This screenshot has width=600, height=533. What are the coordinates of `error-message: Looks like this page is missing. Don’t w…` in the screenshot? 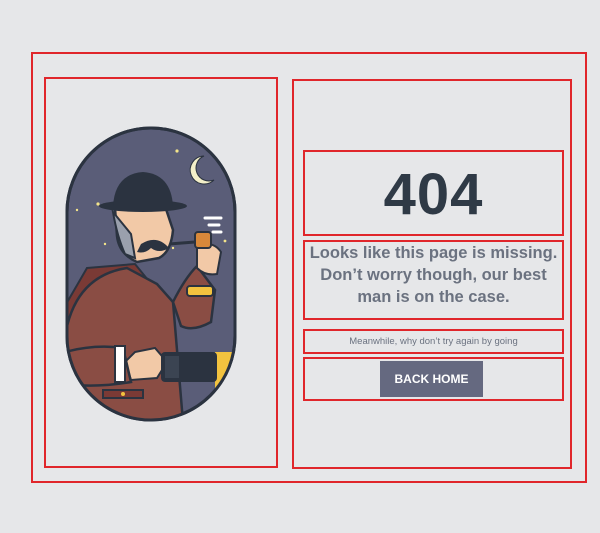 It's located at (433, 275).